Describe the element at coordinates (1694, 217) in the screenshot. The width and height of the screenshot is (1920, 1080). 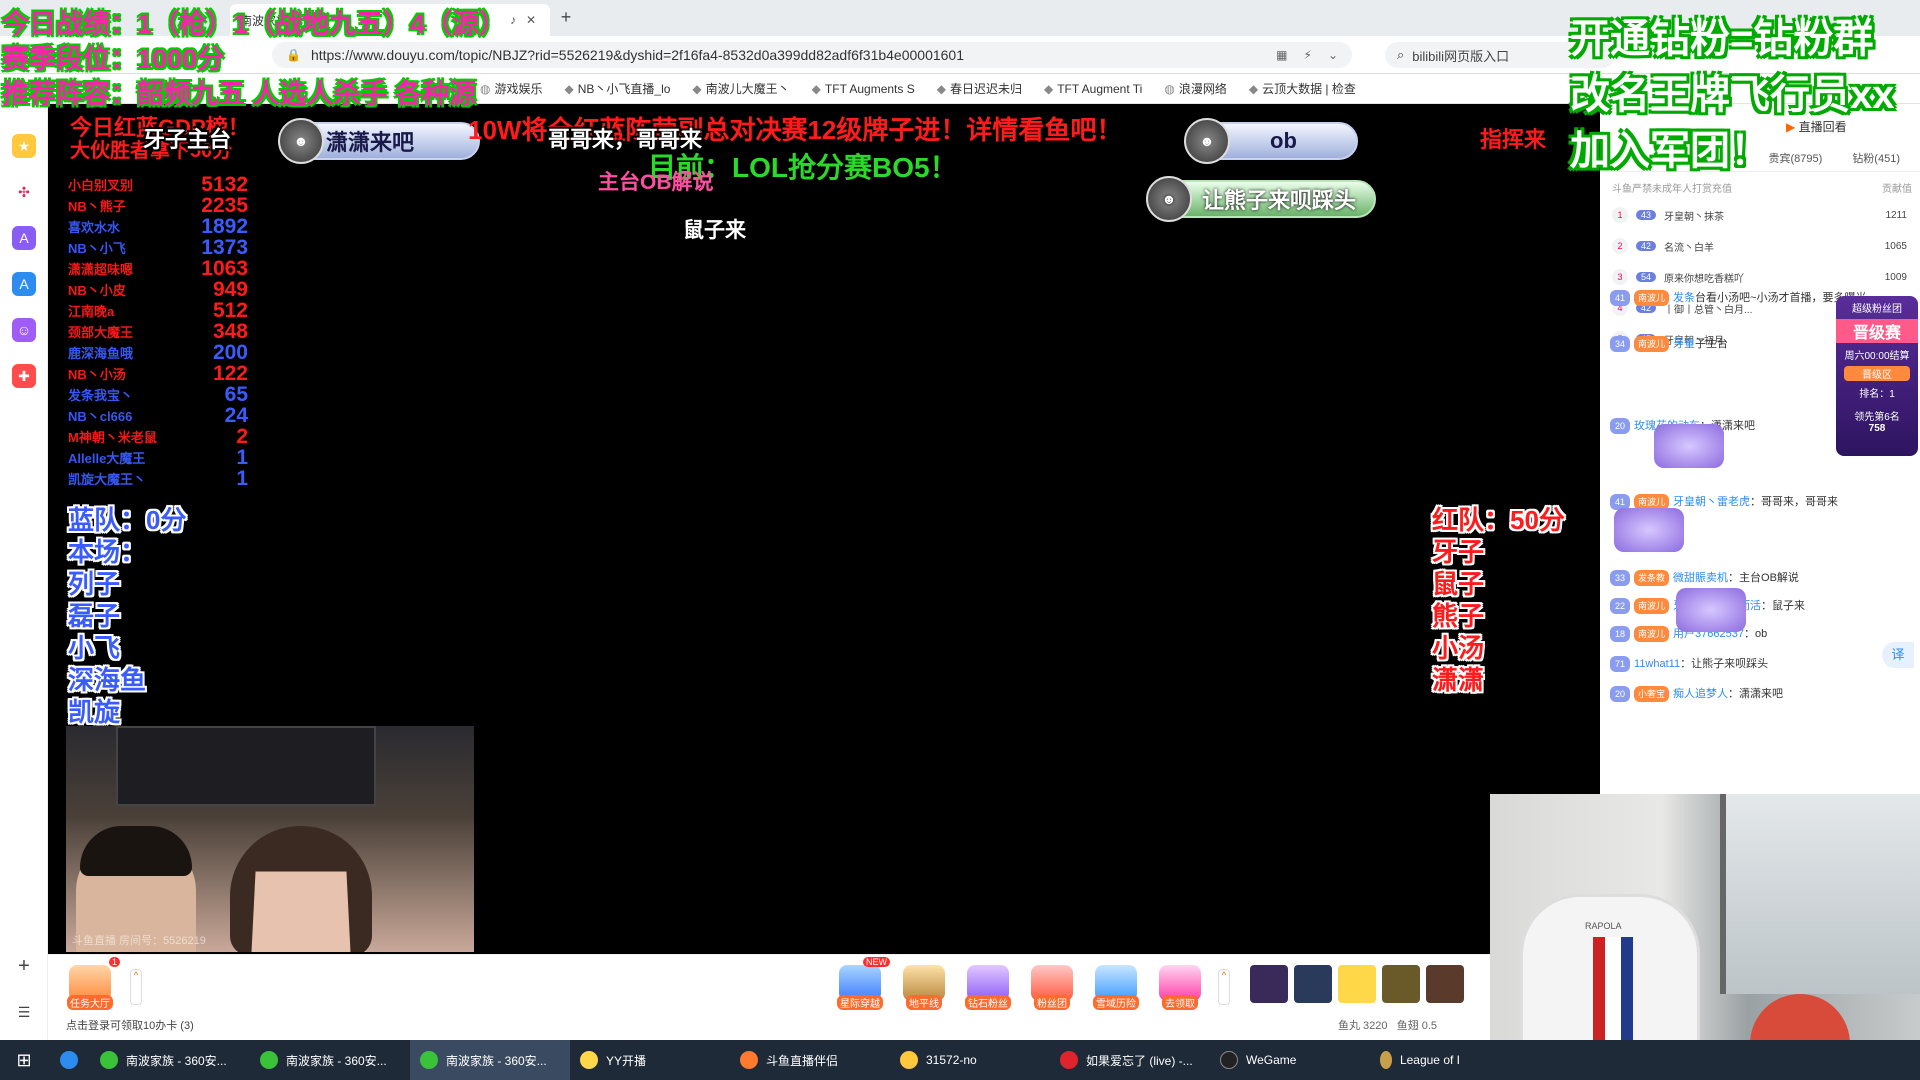
I see `contributor-name: 牙皇朝丶抹茶` at that location.